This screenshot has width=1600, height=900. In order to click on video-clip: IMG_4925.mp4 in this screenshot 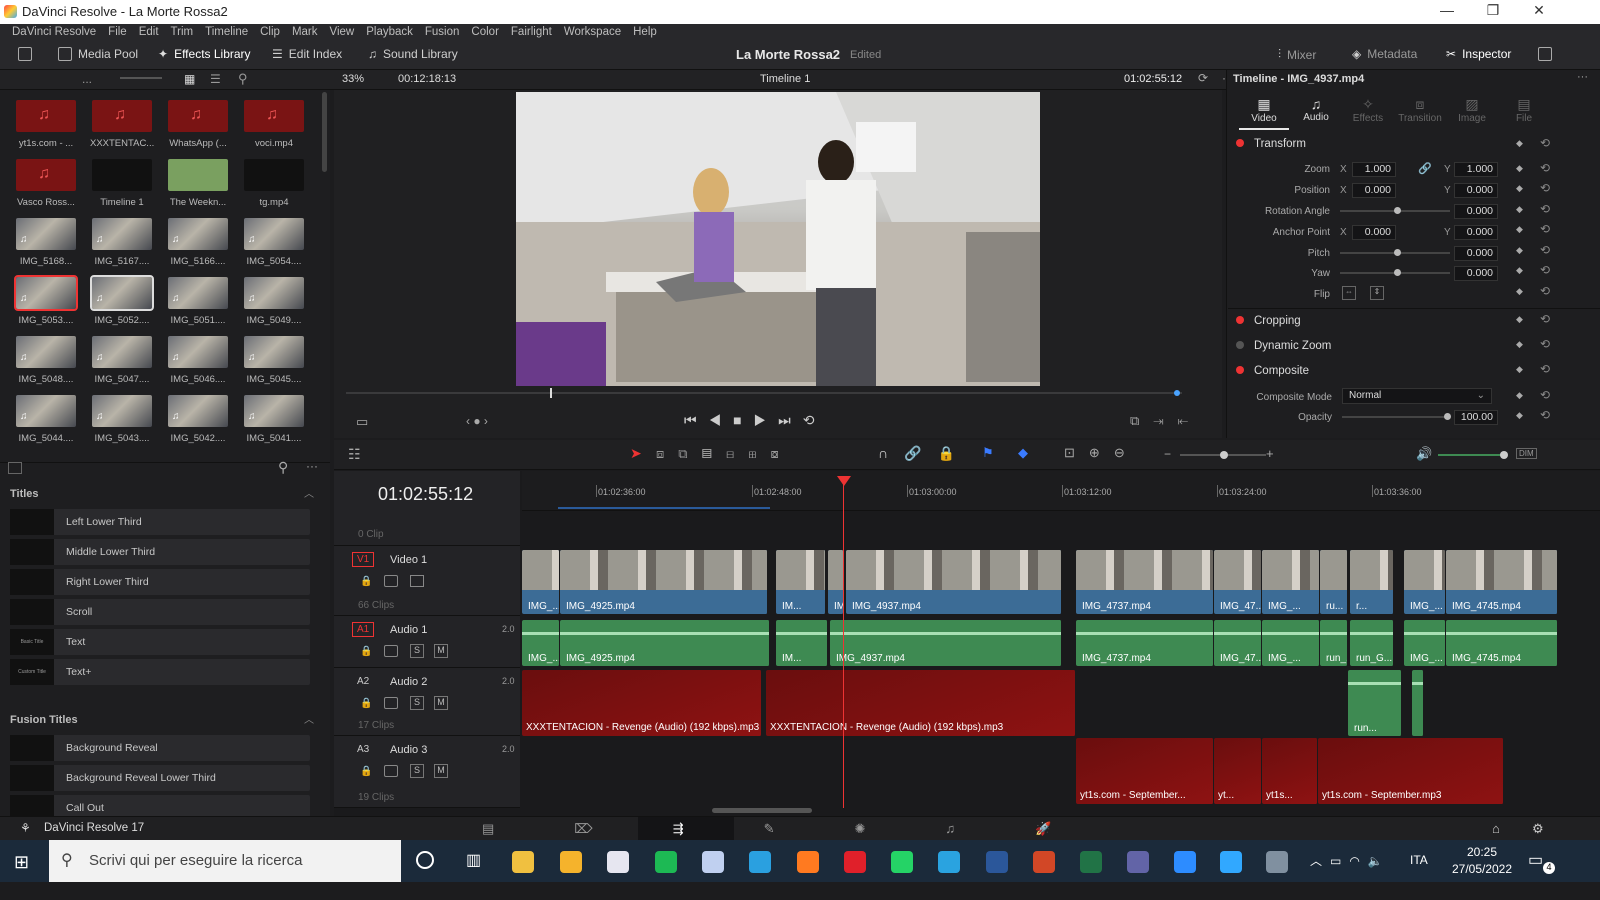, I will do `click(664, 582)`.